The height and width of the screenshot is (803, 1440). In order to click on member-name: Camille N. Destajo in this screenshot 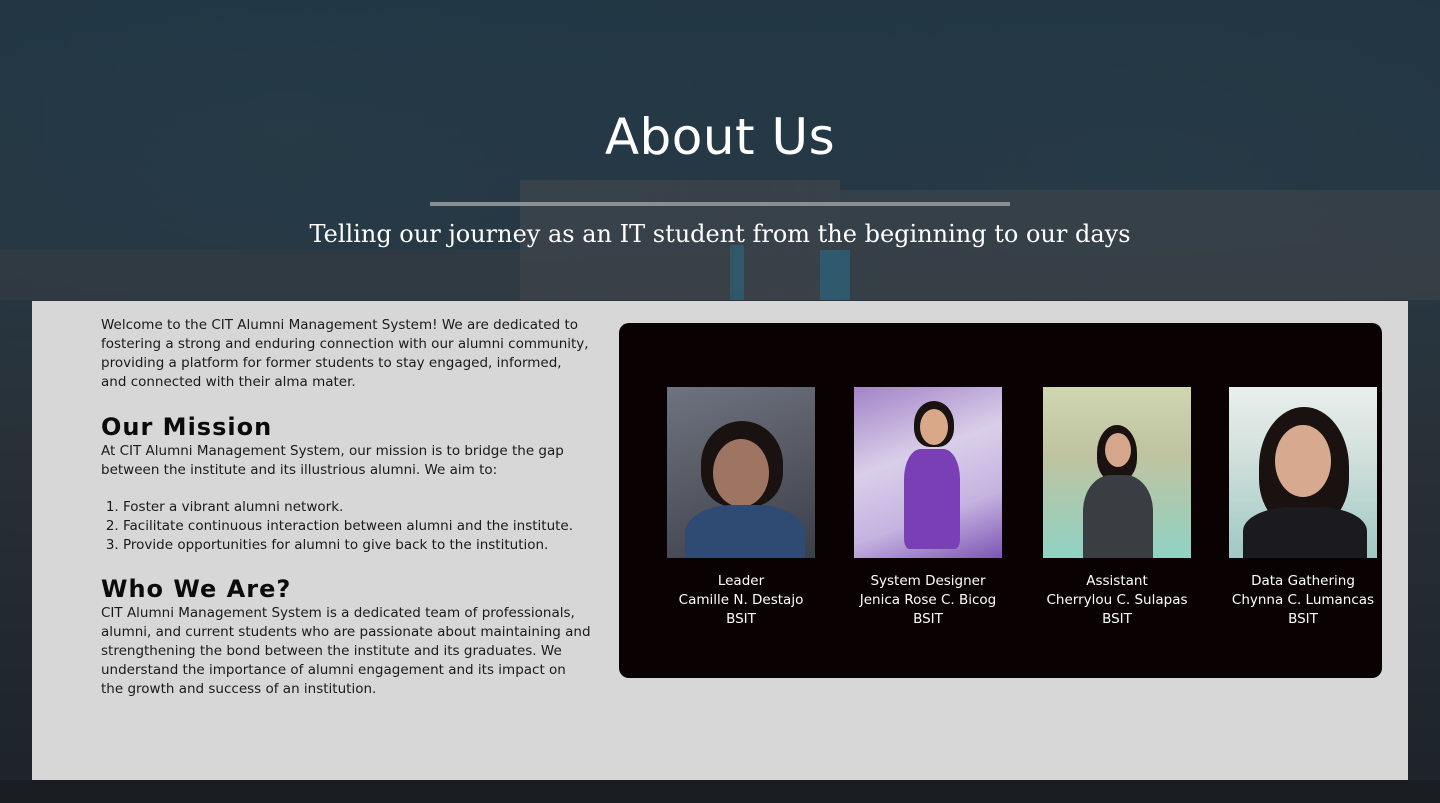, I will do `click(741, 600)`.